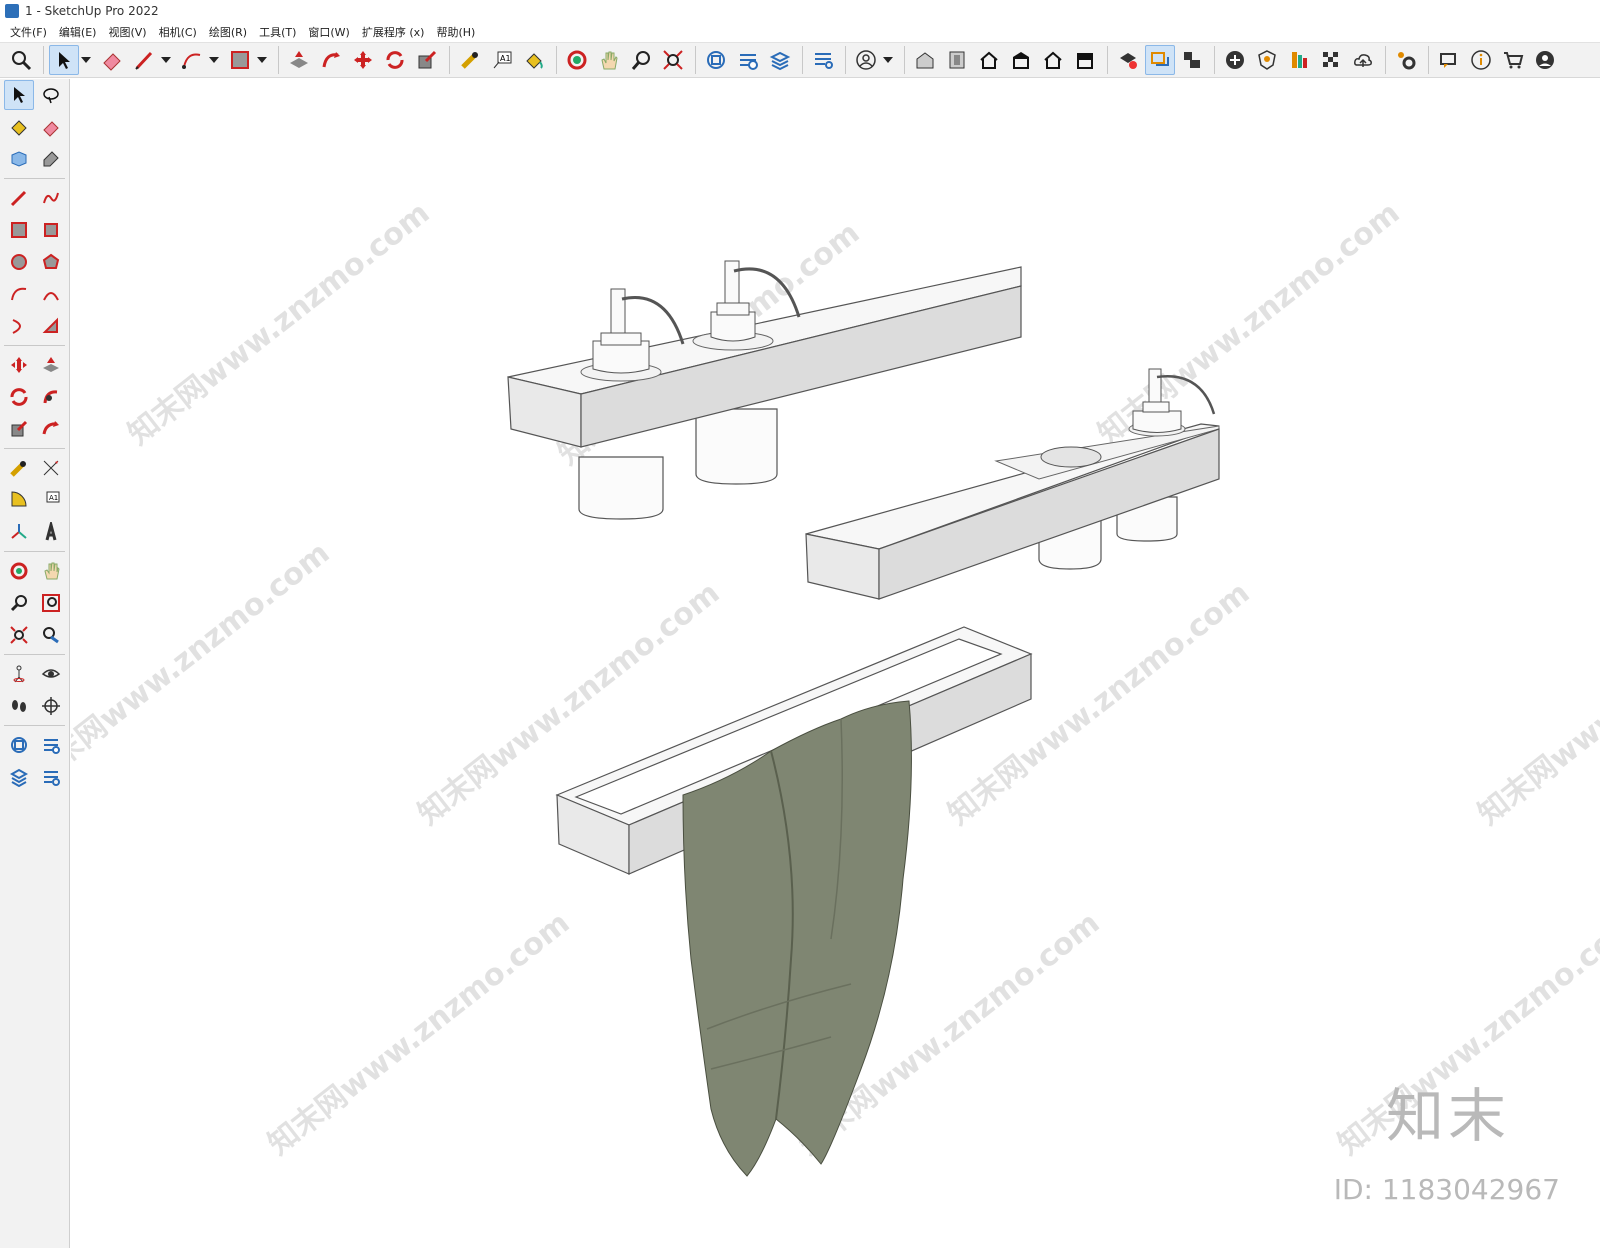 This screenshot has width=1600, height=1248. I want to click on line-tool-icon, so click(19, 198).